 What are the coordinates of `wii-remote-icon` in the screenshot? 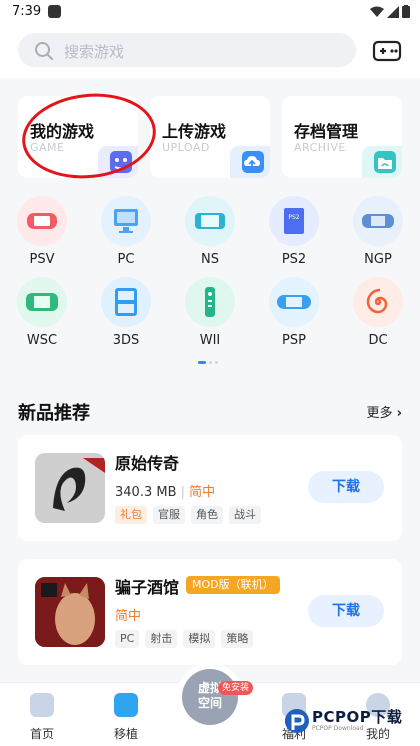 It's located at (210, 302).